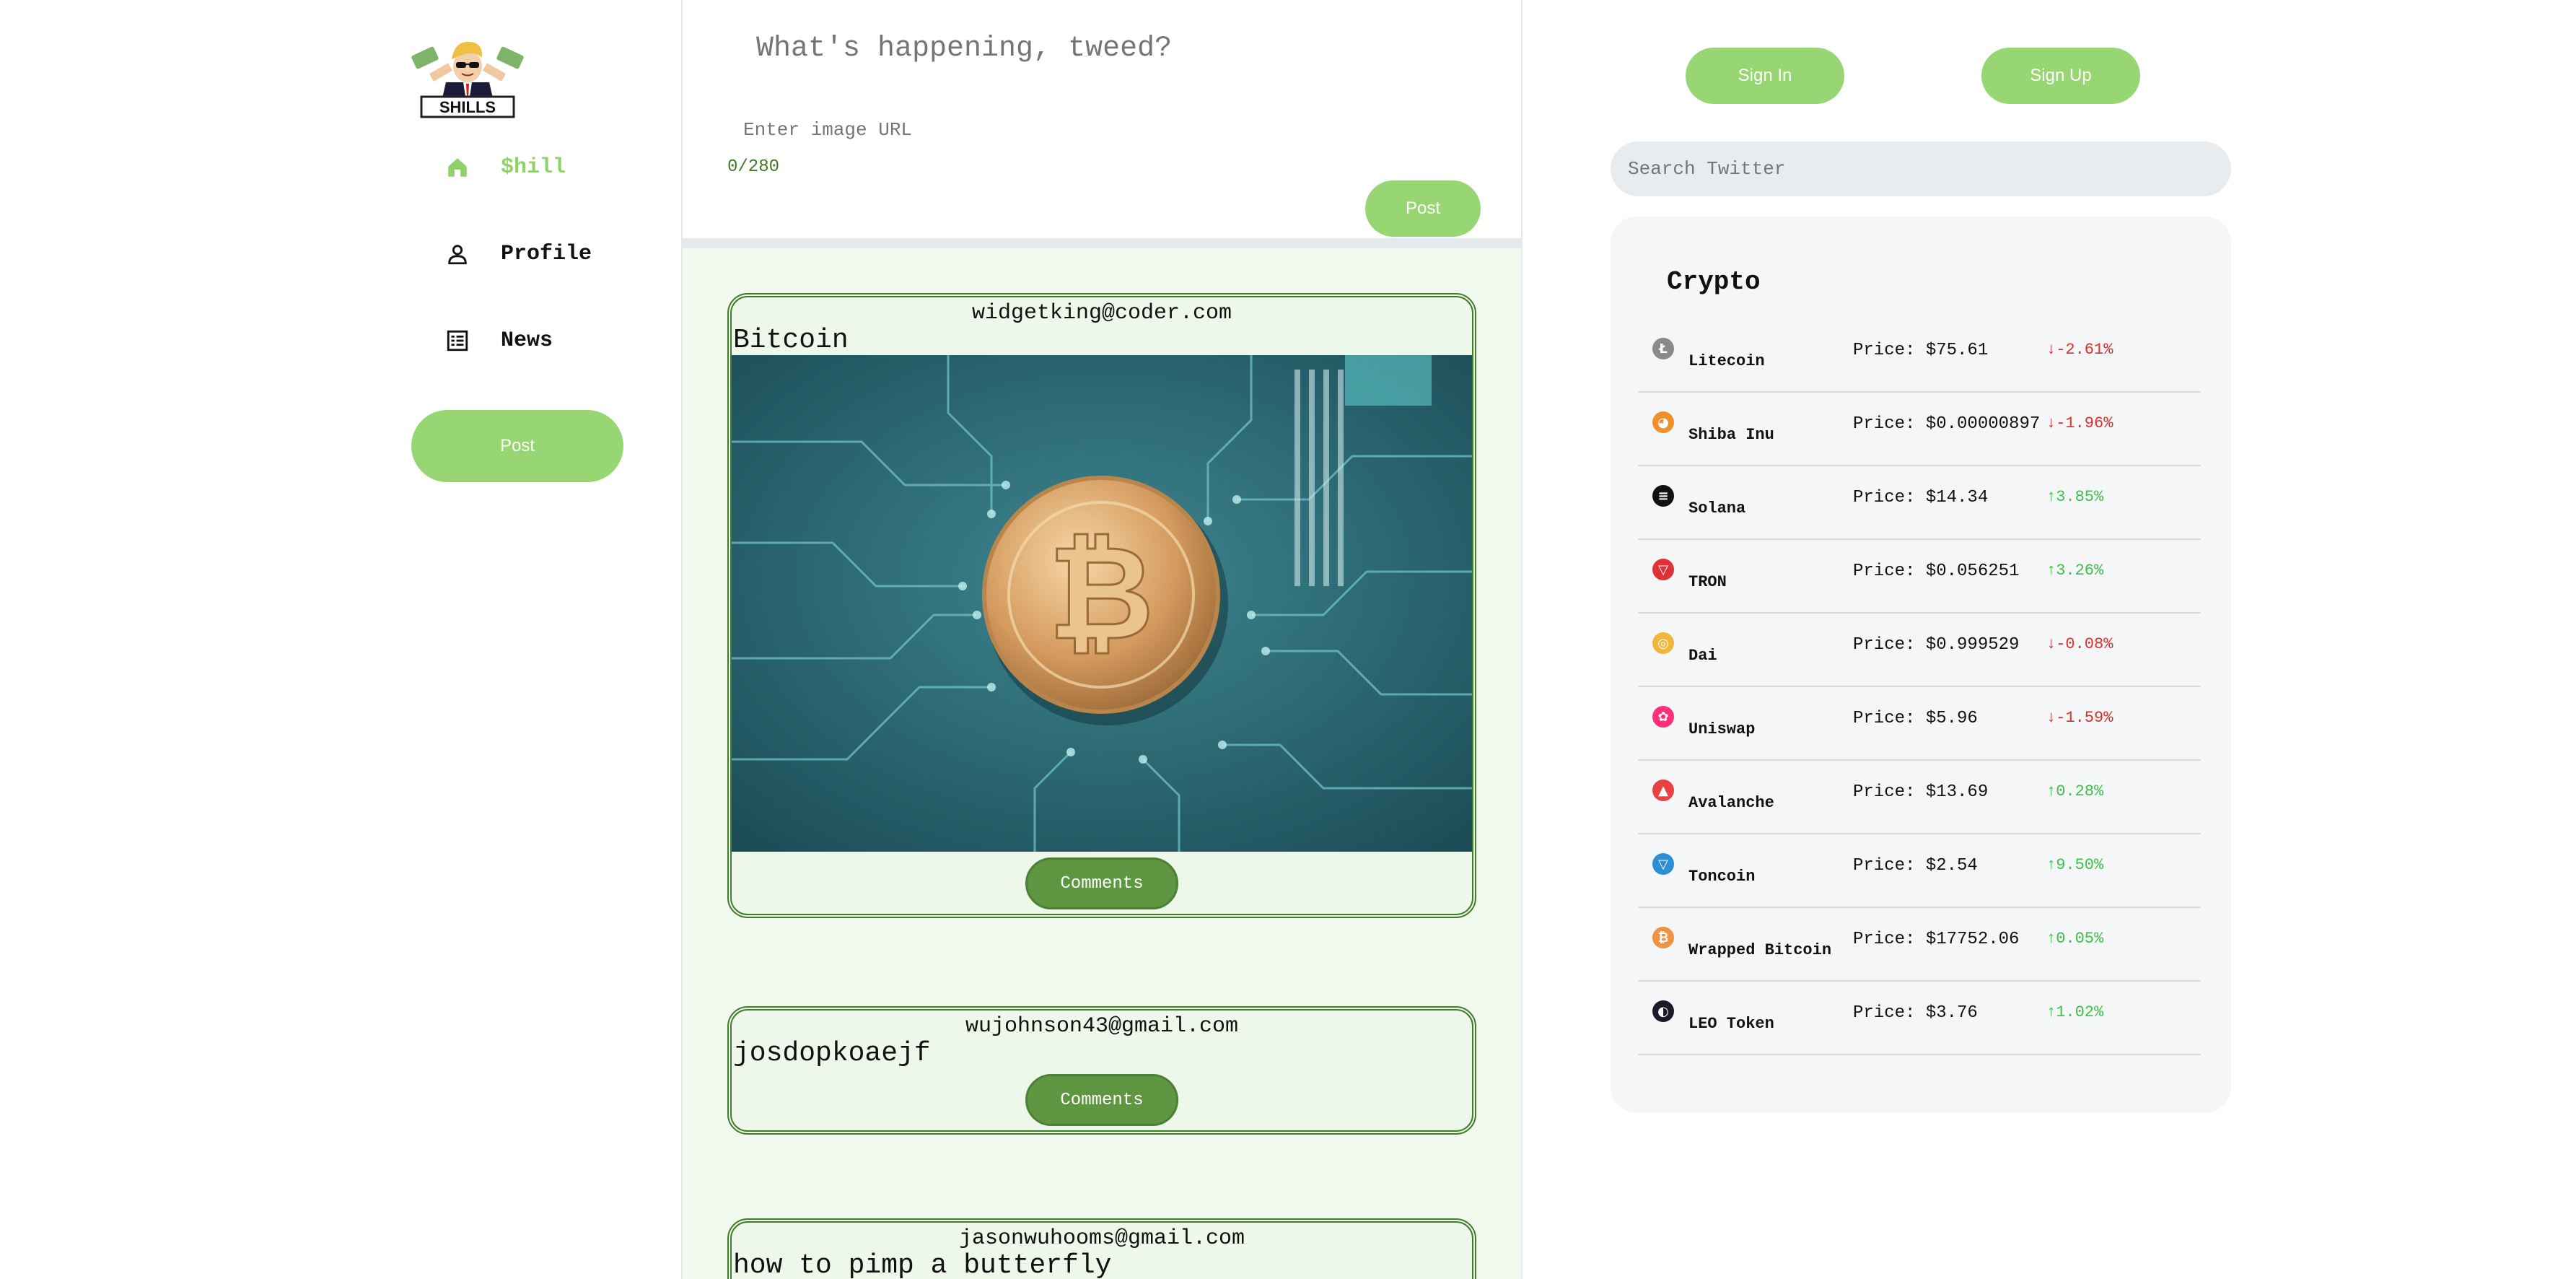  What do you see at coordinates (546, 254) in the screenshot?
I see `nav-label-profile: Profile` at bounding box center [546, 254].